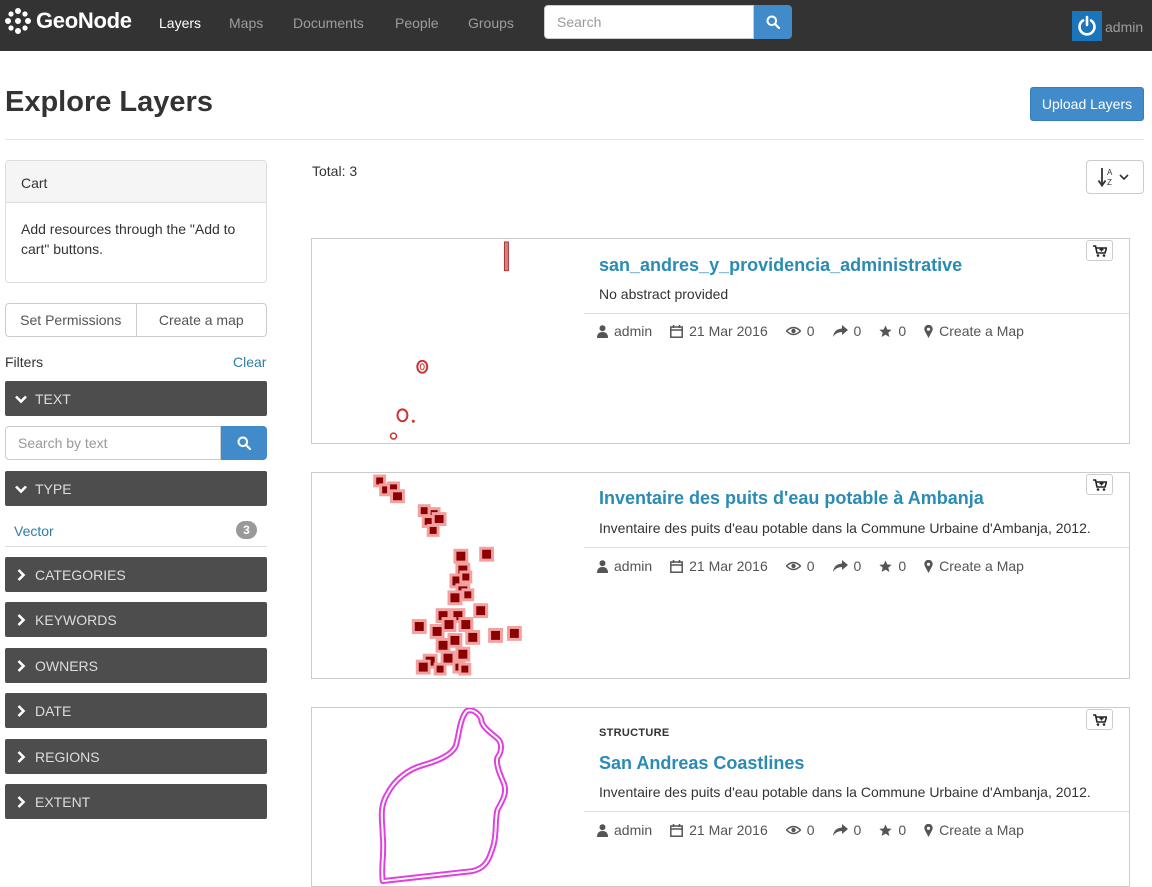 Image resolution: width=1152 pixels, height=887 pixels. Describe the element at coordinates (34, 531) in the screenshot. I see `type-vector-label: Vector` at that location.